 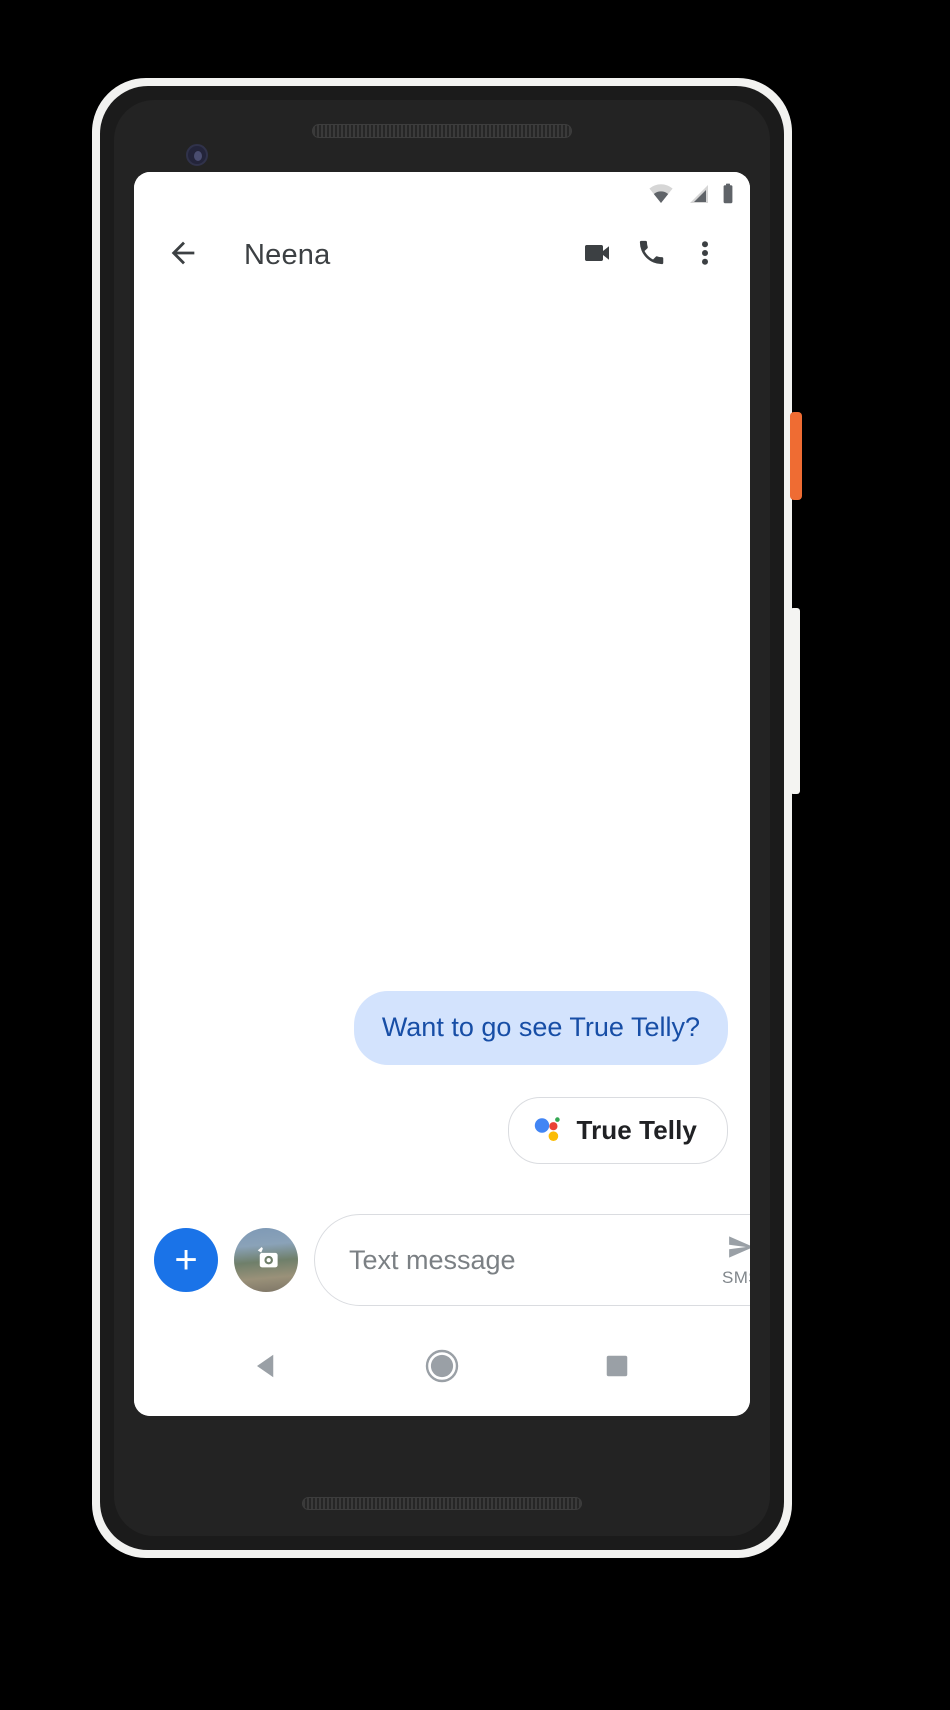 What do you see at coordinates (442, 255) in the screenshot?
I see `conversation-toolbar: Neena` at bounding box center [442, 255].